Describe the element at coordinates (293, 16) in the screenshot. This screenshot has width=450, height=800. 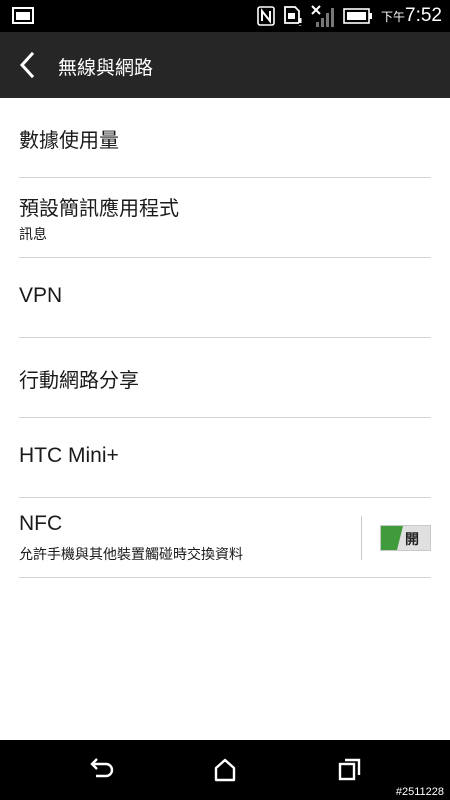
I see `storage-icon` at that location.